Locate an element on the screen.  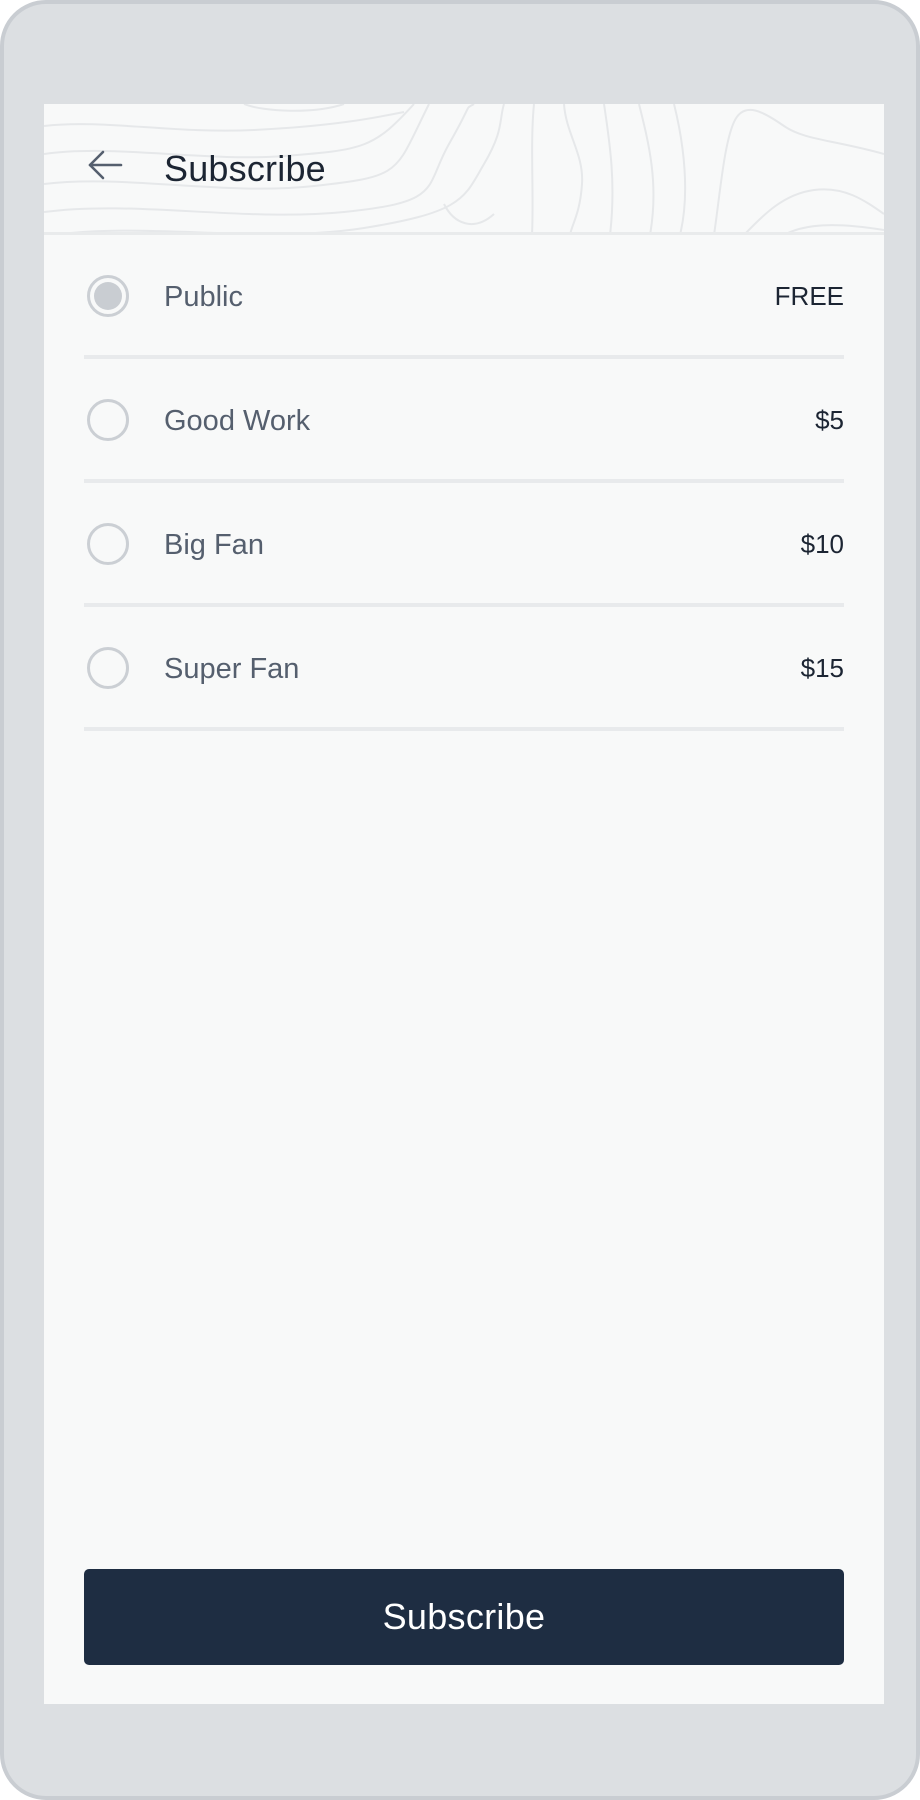
arrow-left-icon is located at coordinates (105, 165).